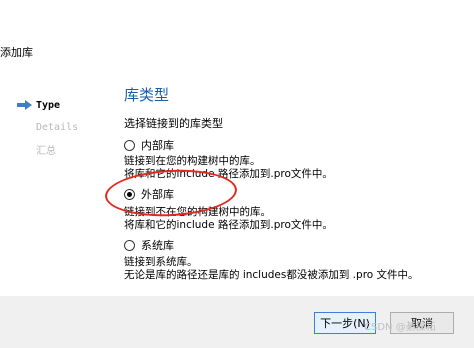 The height and width of the screenshot is (348, 474). Describe the element at coordinates (24, 105) in the screenshot. I see `current-step-arrow-icon` at that location.